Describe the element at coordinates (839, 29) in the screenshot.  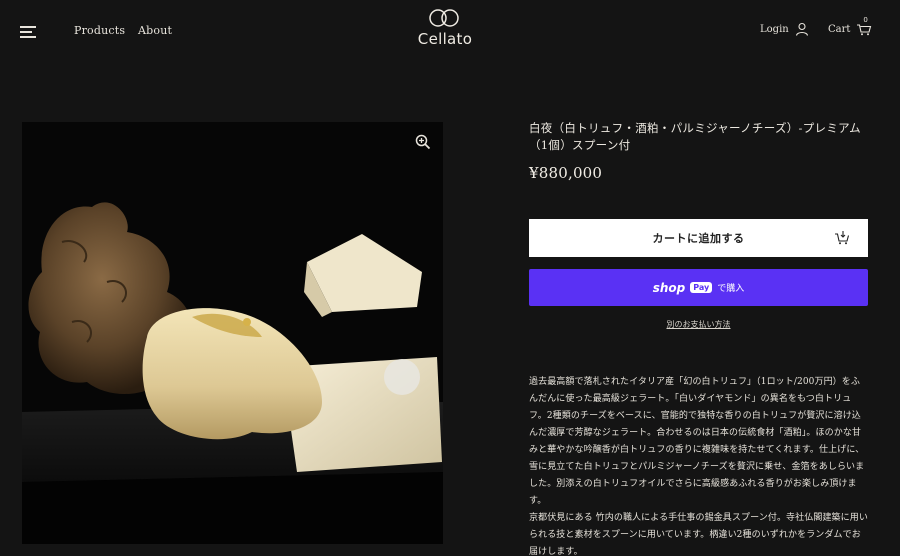
I see `cart-label: Cart` at that location.